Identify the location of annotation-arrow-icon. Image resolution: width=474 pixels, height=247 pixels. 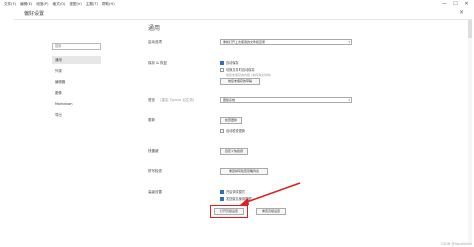
(270, 193).